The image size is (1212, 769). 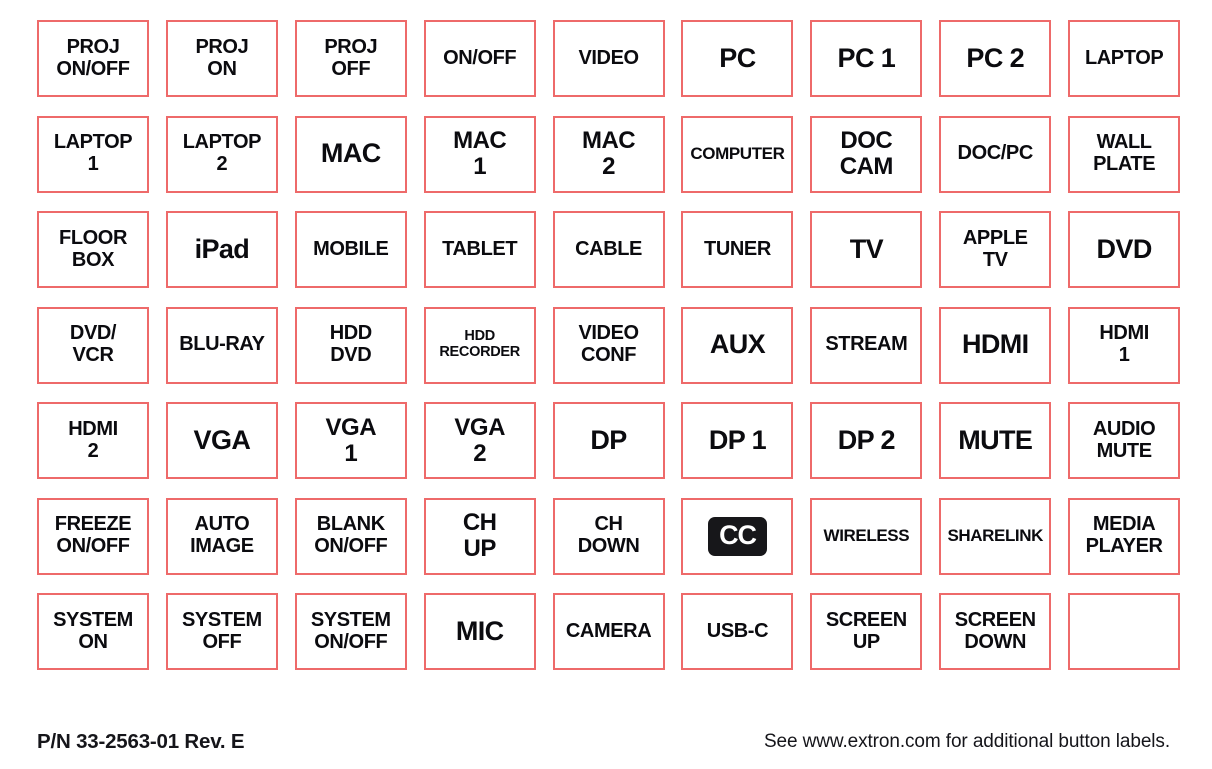 I want to click on button-label-text: DVD/ VCR, so click(x=93, y=344).